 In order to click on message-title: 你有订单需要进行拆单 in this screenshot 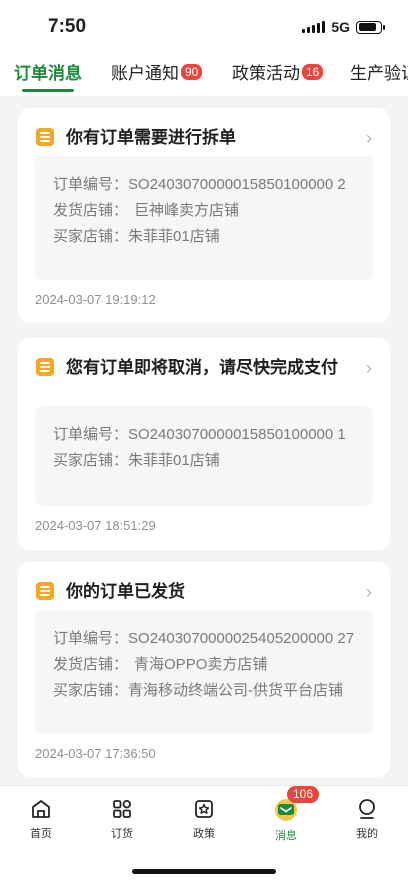, I will do `click(151, 137)`.